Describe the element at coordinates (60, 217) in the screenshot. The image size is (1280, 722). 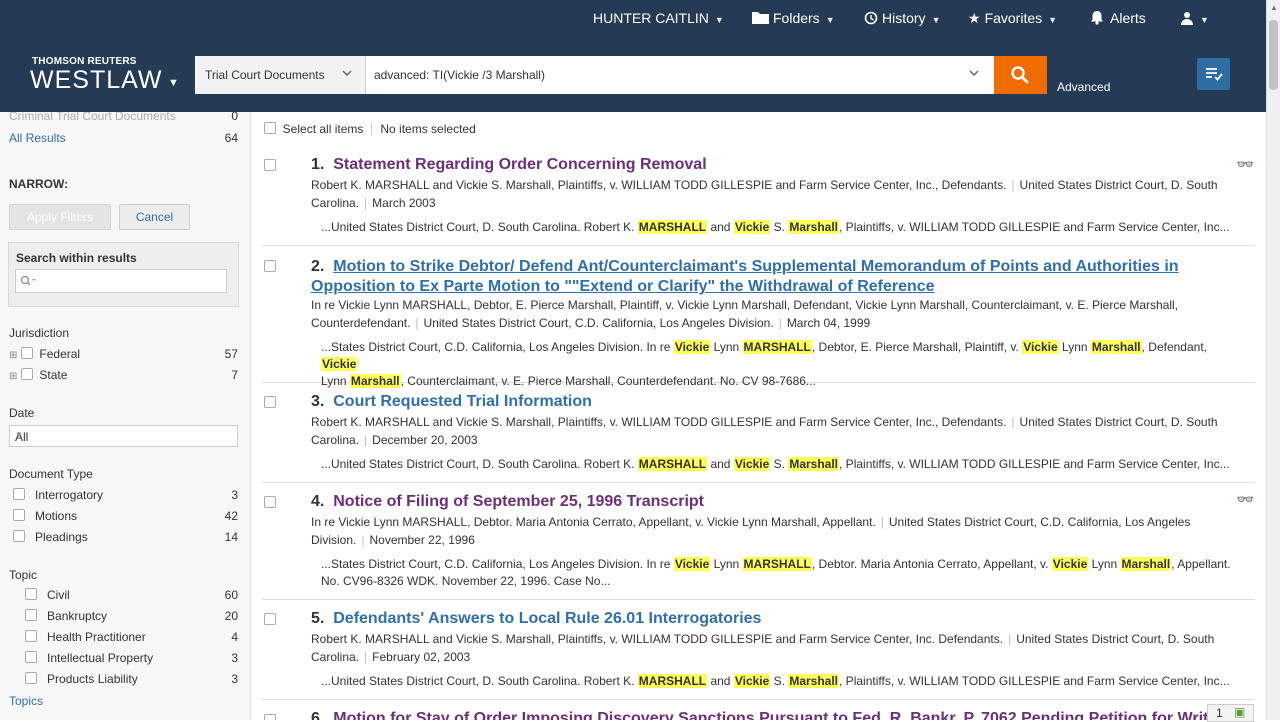
I see `apply-filters-button: Apply Filters` at that location.